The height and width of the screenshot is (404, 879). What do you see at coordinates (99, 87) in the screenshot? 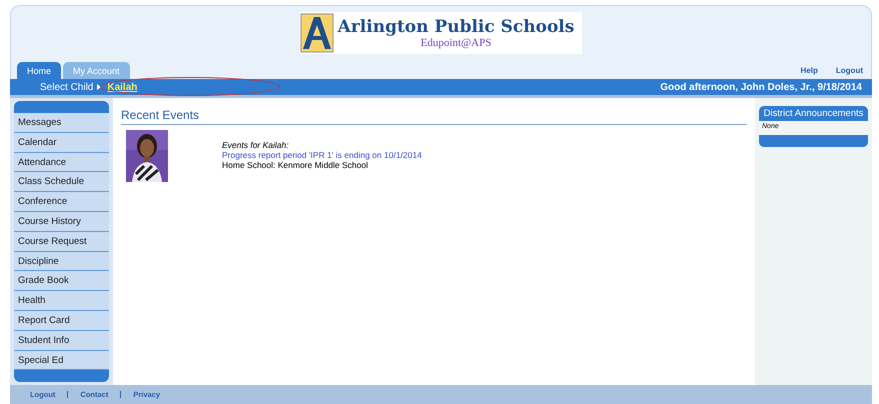
I see `arrow-icon` at bounding box center [99, 87].